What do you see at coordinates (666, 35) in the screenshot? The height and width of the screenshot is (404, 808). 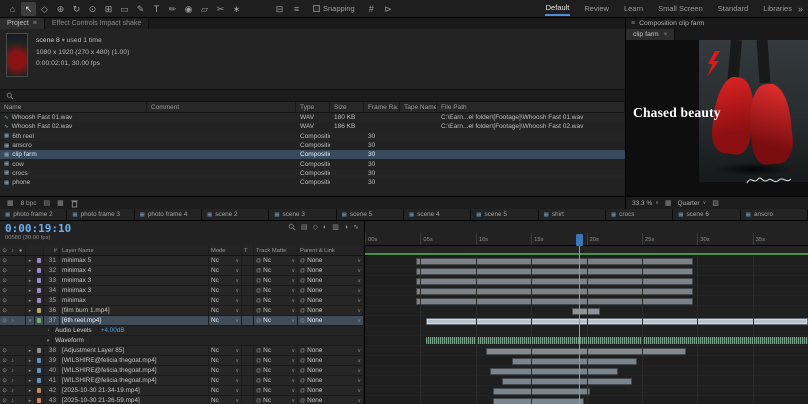 I see `close-icon: ×` at bounding box center [666, 35].